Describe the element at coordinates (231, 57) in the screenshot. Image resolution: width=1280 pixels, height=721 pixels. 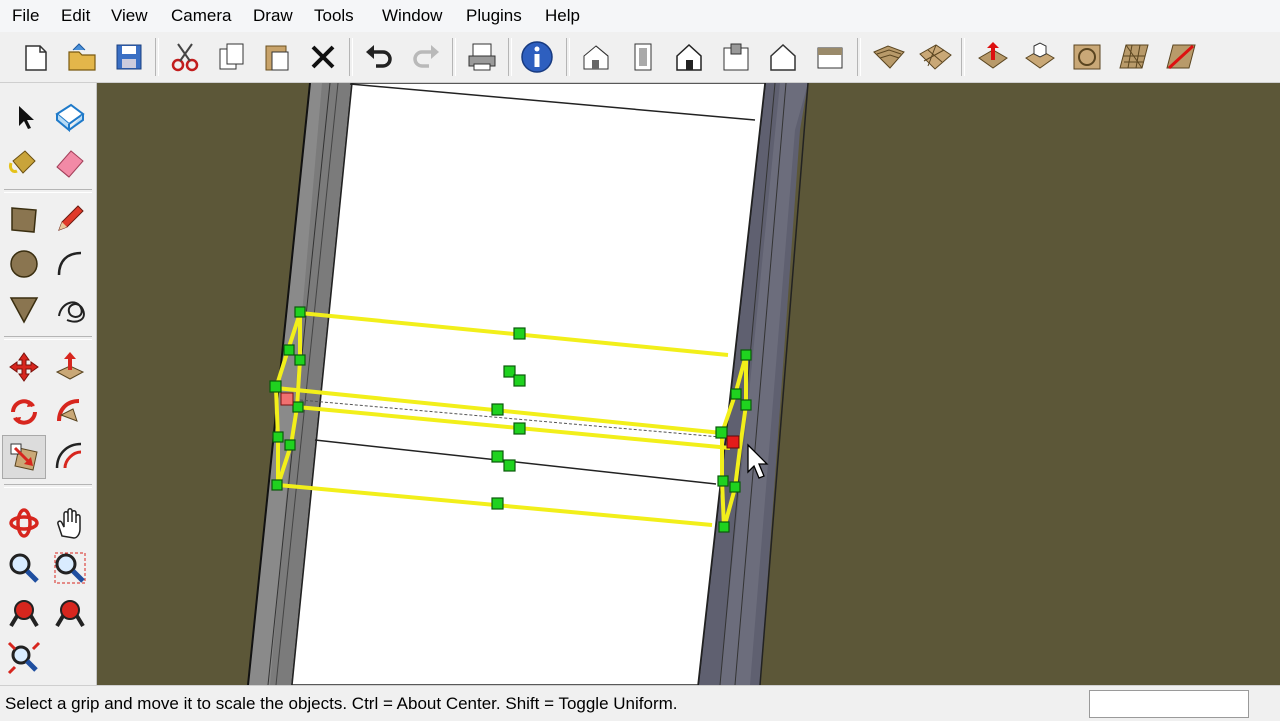
I see `copy-icon` at that location.